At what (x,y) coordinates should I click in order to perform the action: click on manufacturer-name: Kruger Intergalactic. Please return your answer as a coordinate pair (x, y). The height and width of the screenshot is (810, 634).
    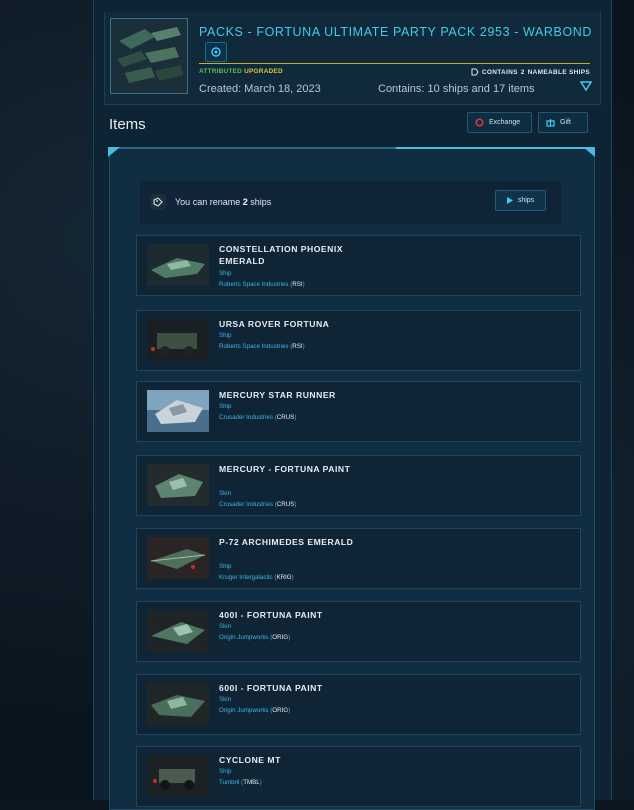
    Looking at the image, I should click on (246, 577).